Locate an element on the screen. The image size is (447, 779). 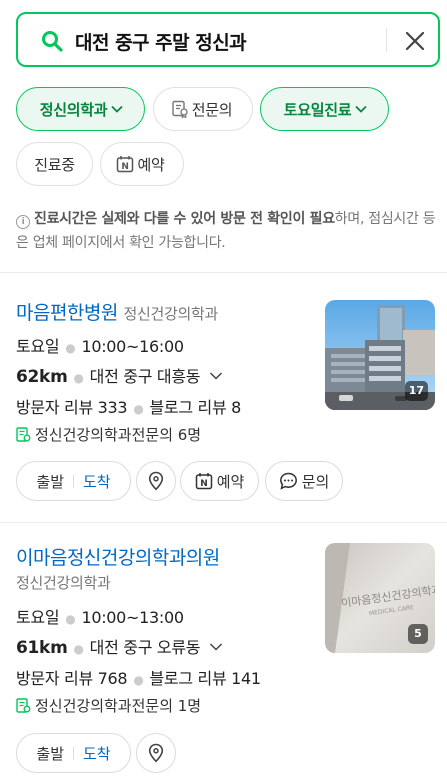
address: 대전 중구 대흥동 is located at coordinates (145, 376).